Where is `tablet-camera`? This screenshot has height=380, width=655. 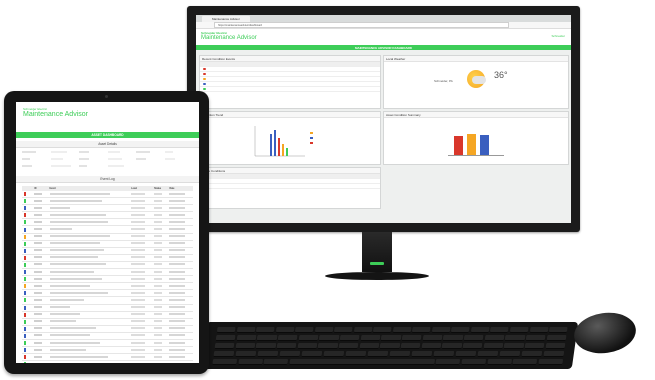 tablet-camera is located at coordinates (106, 96).